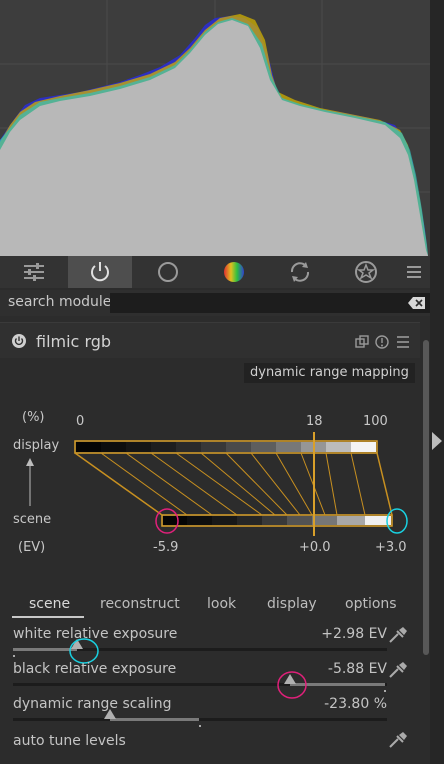 The height and width of the screenshot is (764, 444). Describe the element at coordinates (329, 373) in the screenshot. I see `graph-mode-label: dynamic range mapping` at that location.